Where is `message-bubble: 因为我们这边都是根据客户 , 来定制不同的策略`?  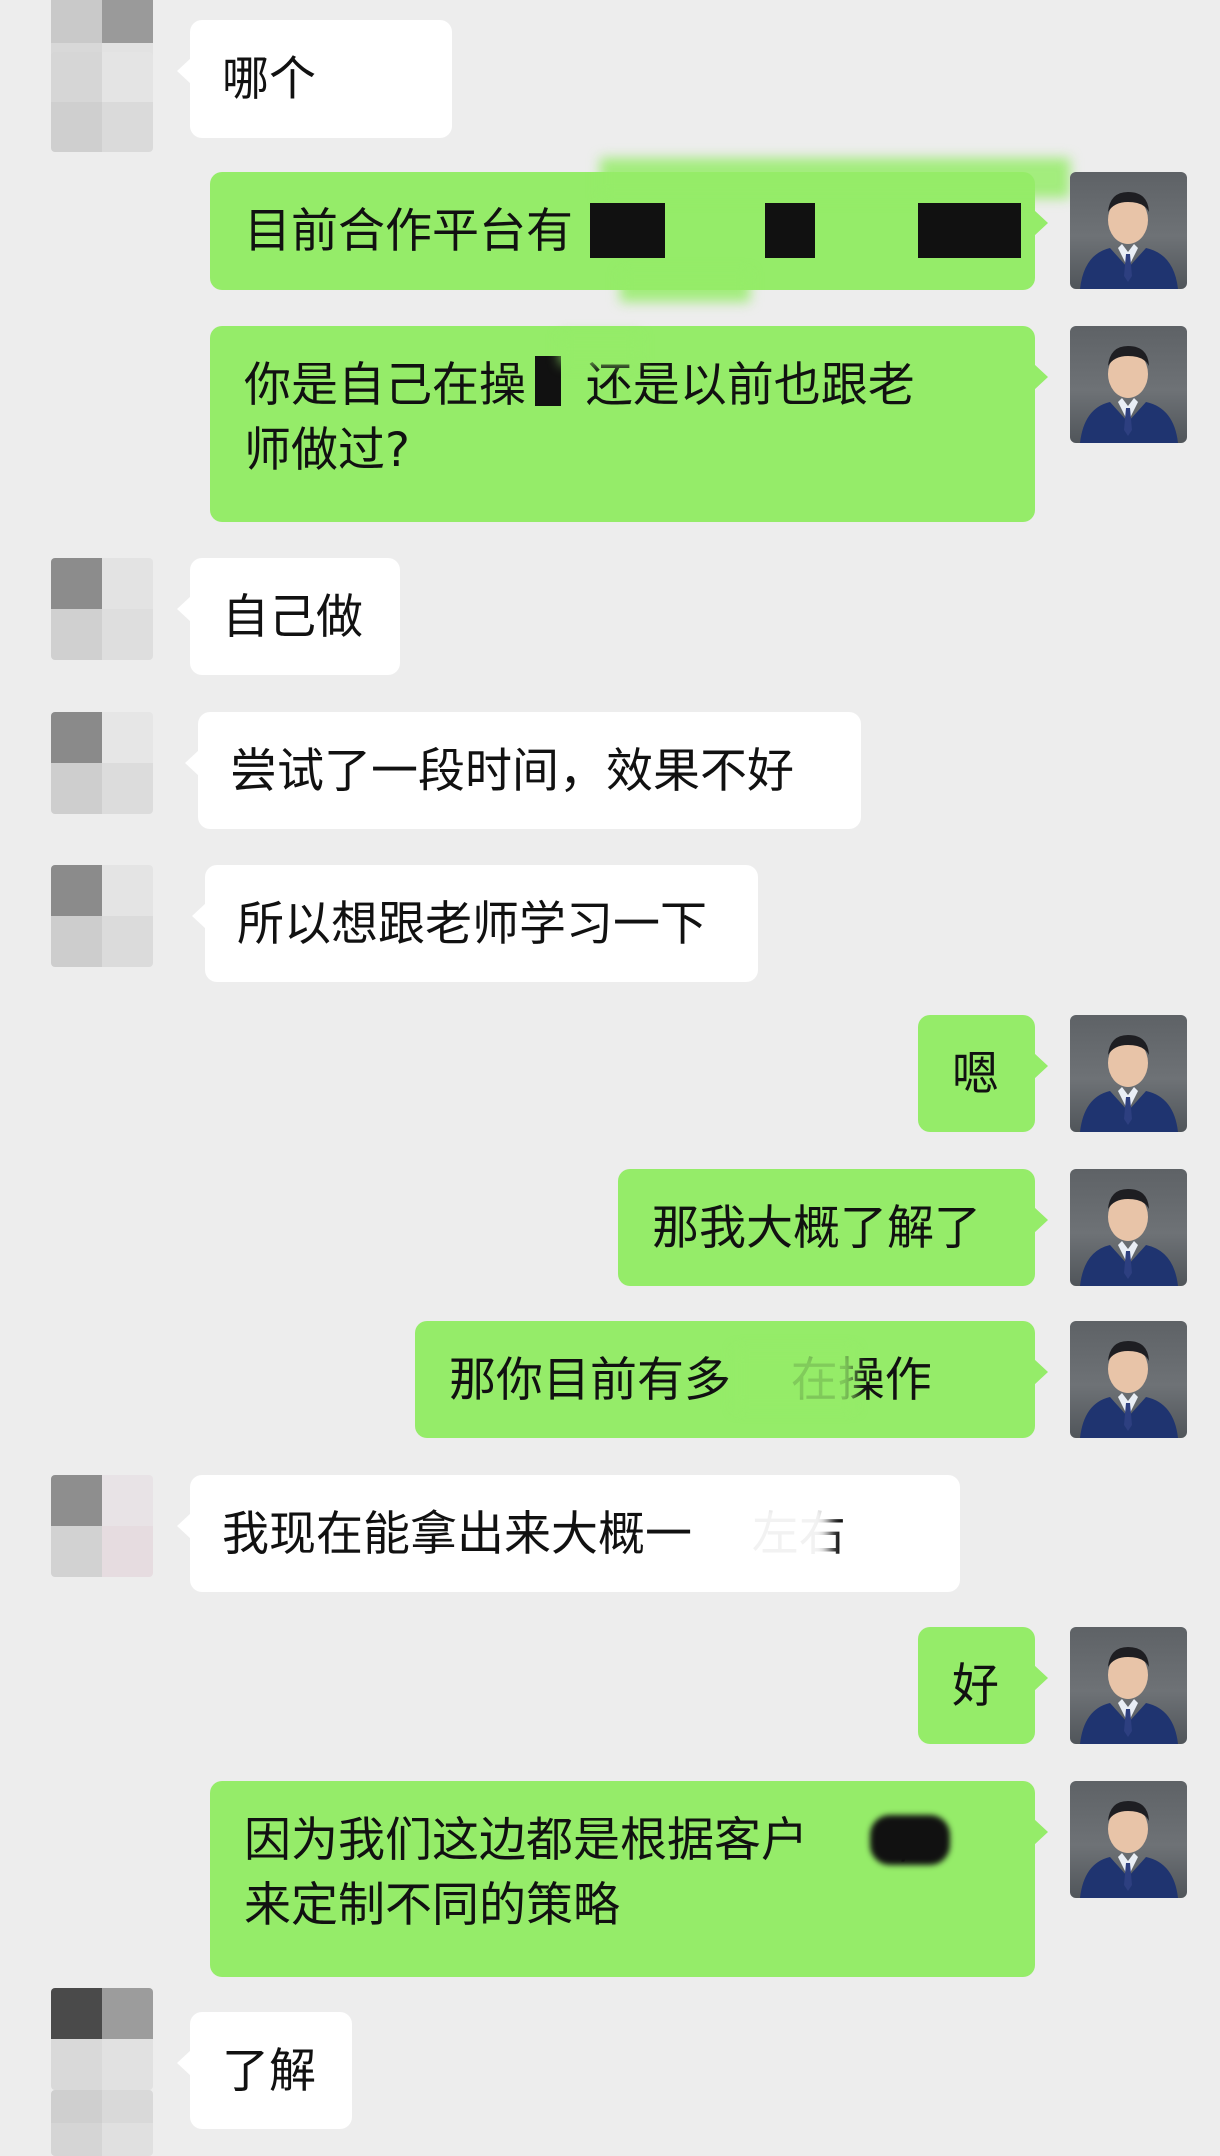 message-bubble: 因为我们这边都是根据客户 , 来定制不同的策略 is located at coordinates (629, 1879).